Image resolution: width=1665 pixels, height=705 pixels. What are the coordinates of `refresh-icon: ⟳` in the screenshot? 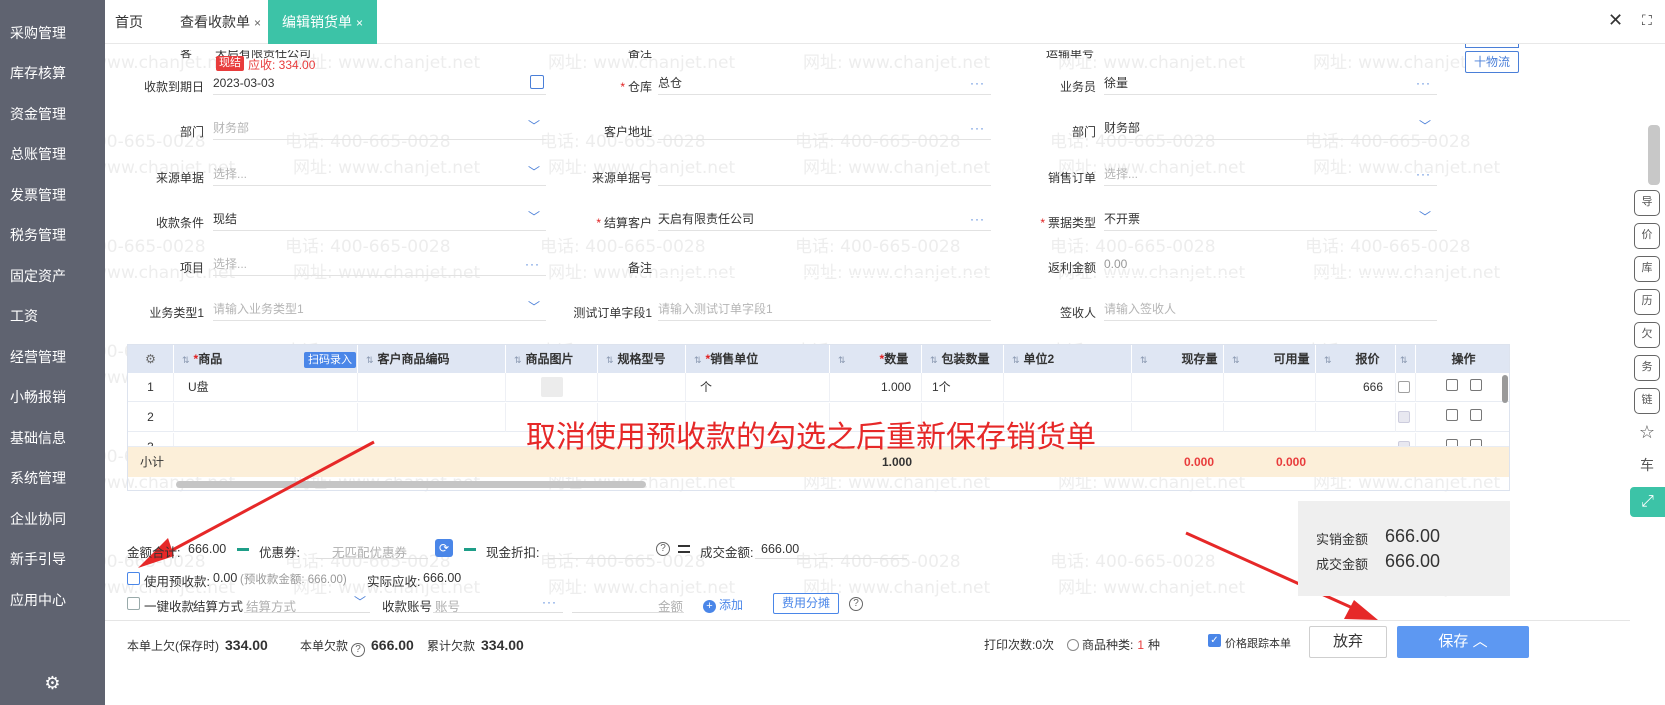 It's located at (444, 548).